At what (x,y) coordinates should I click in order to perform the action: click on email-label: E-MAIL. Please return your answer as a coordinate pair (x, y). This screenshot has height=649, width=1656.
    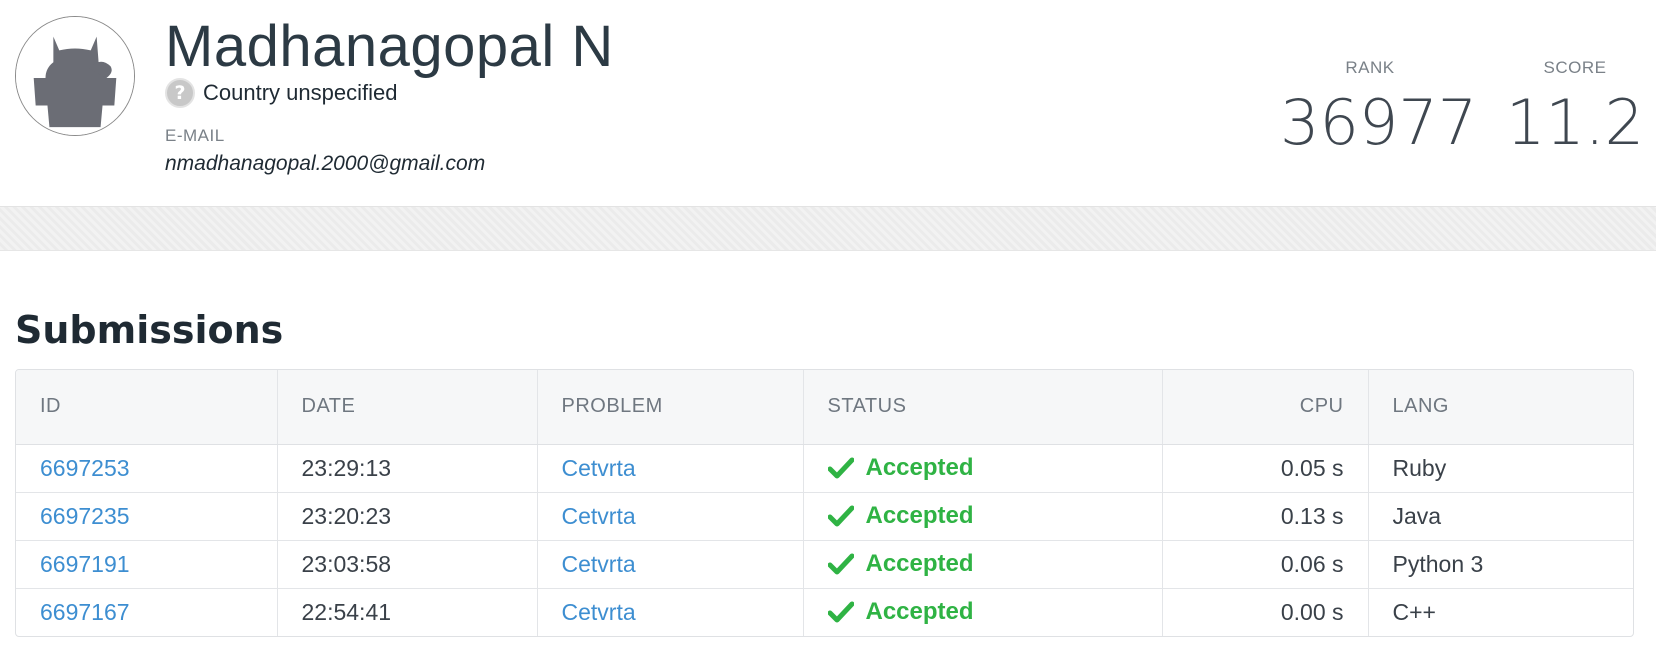
    Looking at the image, I should click on (195, 135).